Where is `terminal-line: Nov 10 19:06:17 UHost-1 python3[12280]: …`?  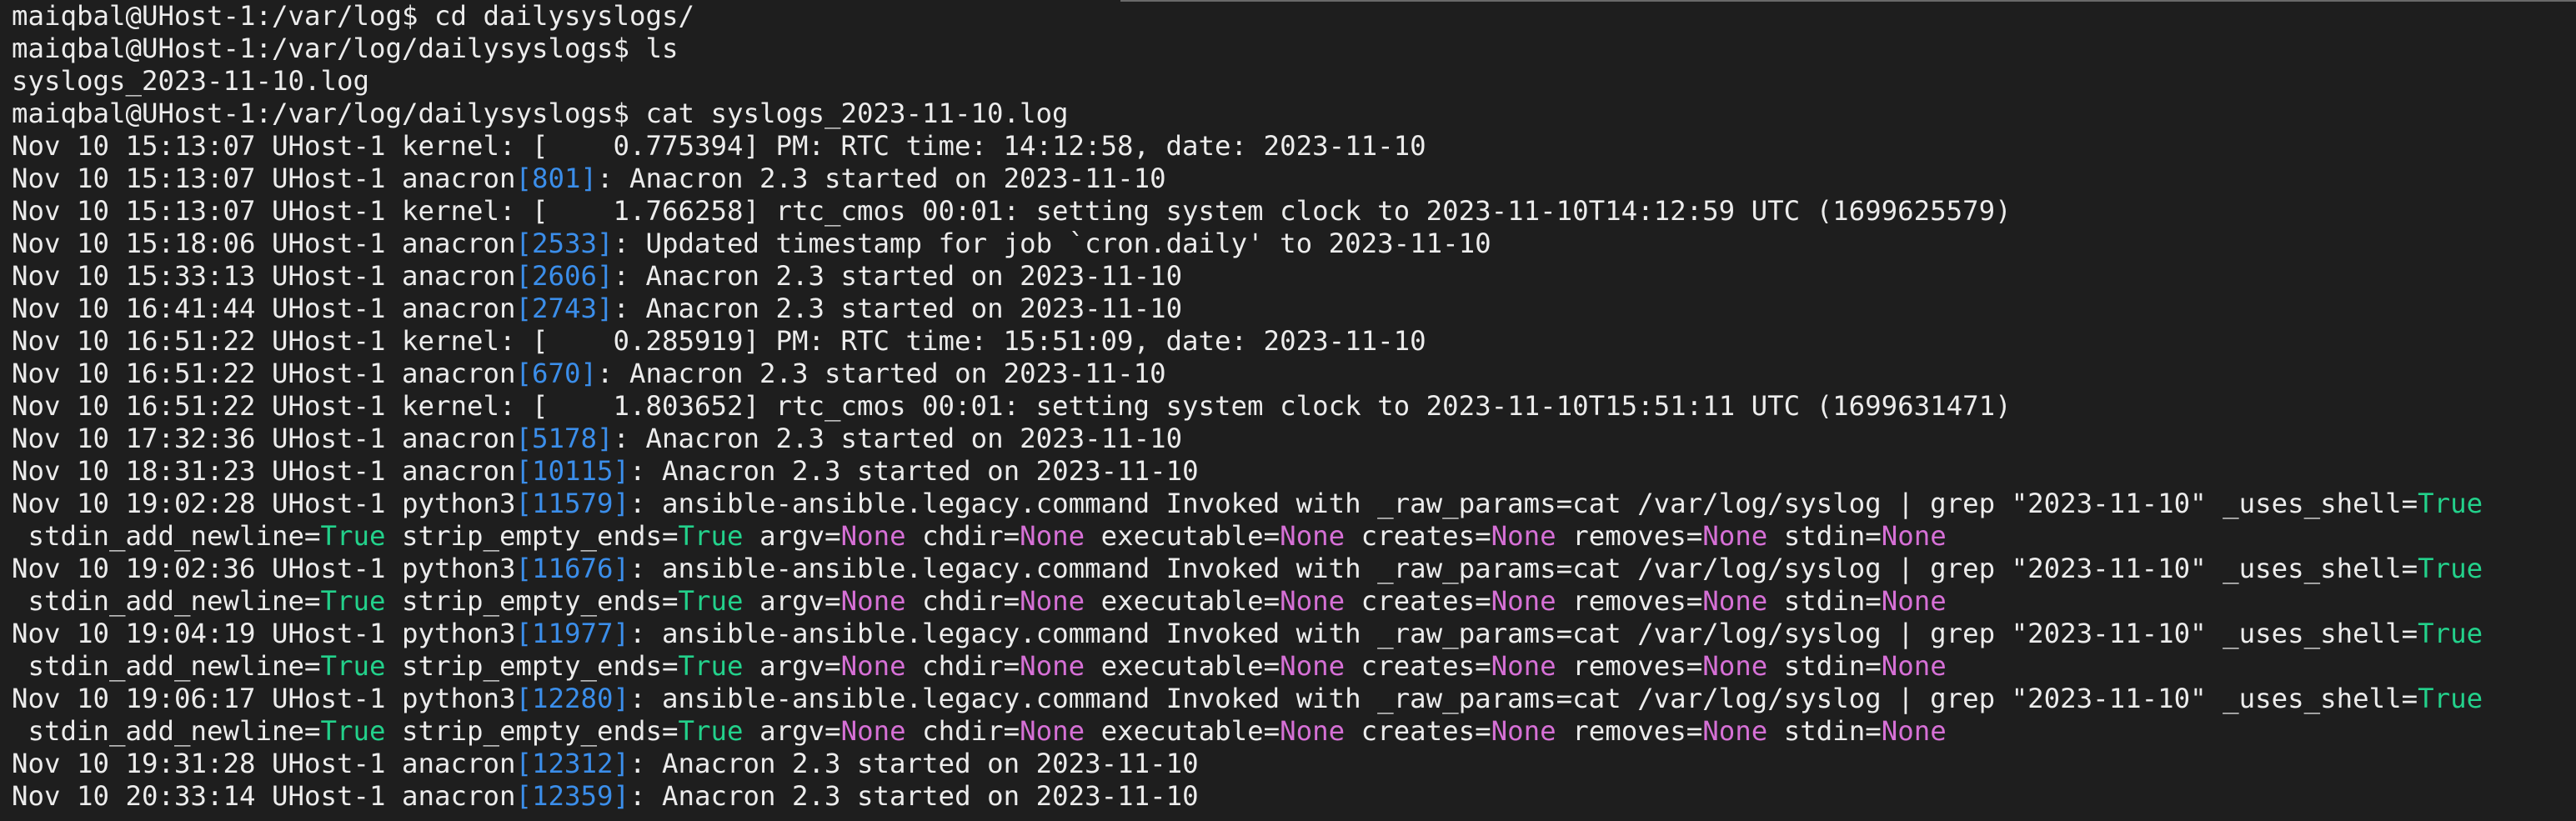 terminal-line: Nov 10 19:06:17 UHost-1 python3[12280]: … is located at coordinates (1291, 699).